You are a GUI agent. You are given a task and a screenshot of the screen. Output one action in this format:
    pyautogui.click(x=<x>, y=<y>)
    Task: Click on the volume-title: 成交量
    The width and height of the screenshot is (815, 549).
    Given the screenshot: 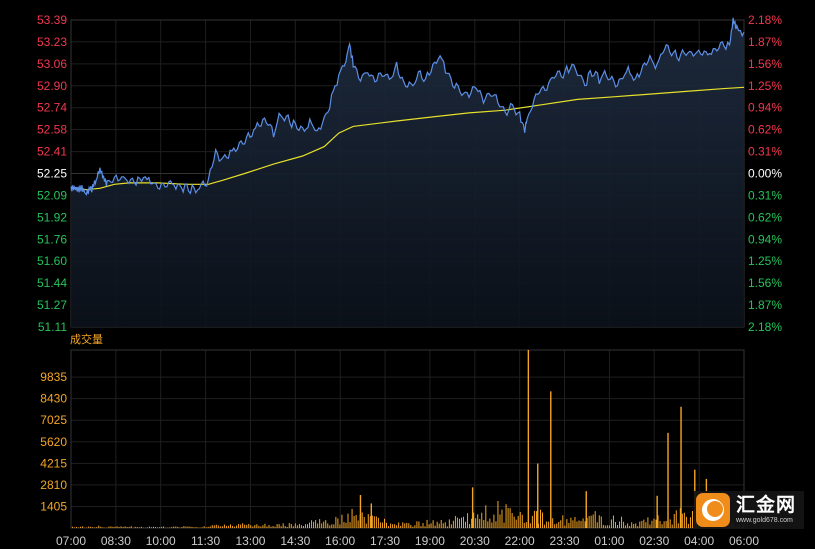 What is the action you would take?
    pyautogui.click(x=86, y=339)
    